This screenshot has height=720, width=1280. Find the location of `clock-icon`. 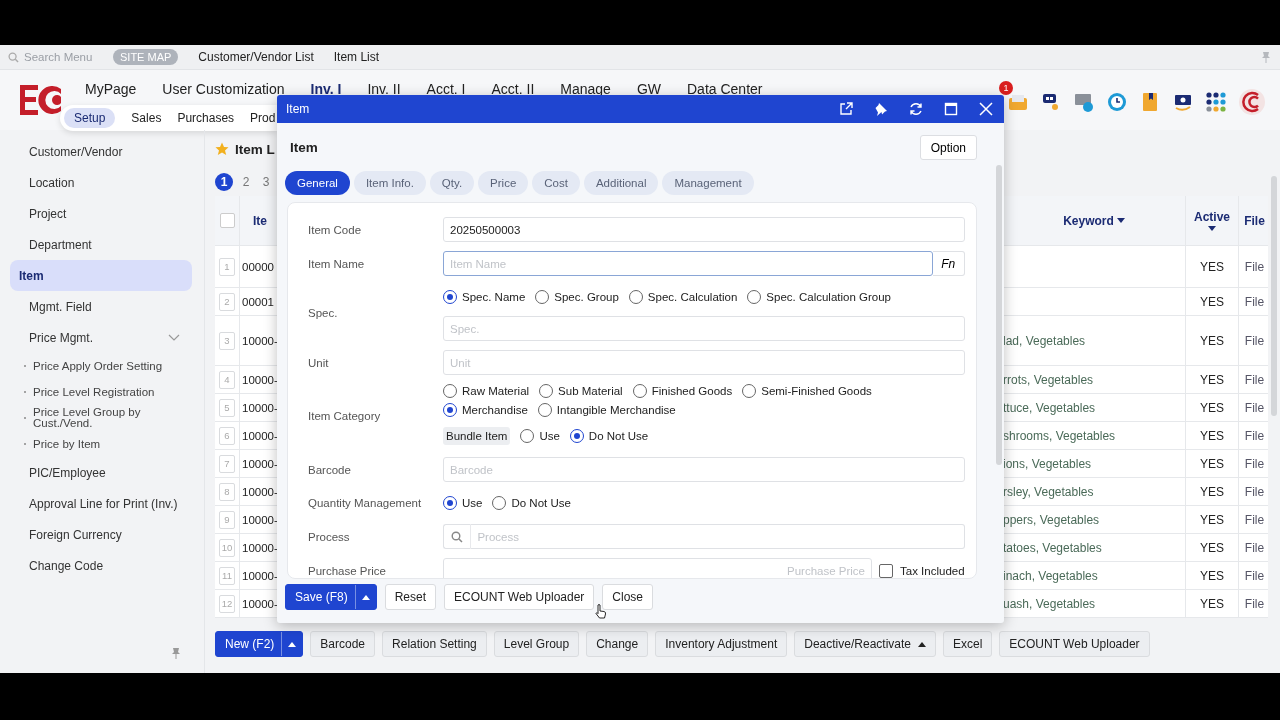

clock-icon is located at coordinates (1117, 102).